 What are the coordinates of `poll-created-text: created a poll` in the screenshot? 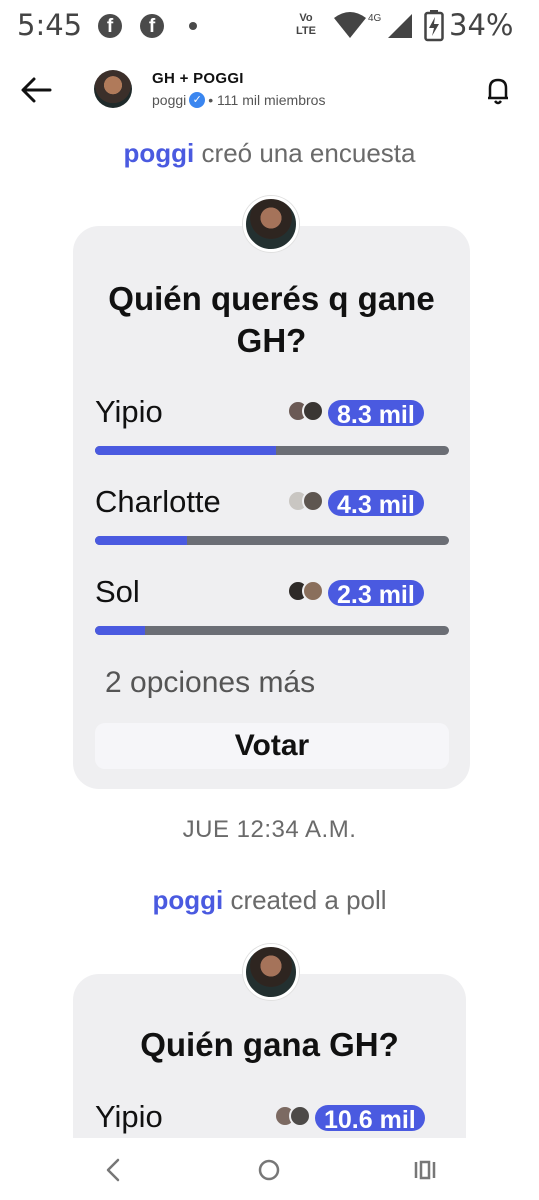 It's located at (308, 900).